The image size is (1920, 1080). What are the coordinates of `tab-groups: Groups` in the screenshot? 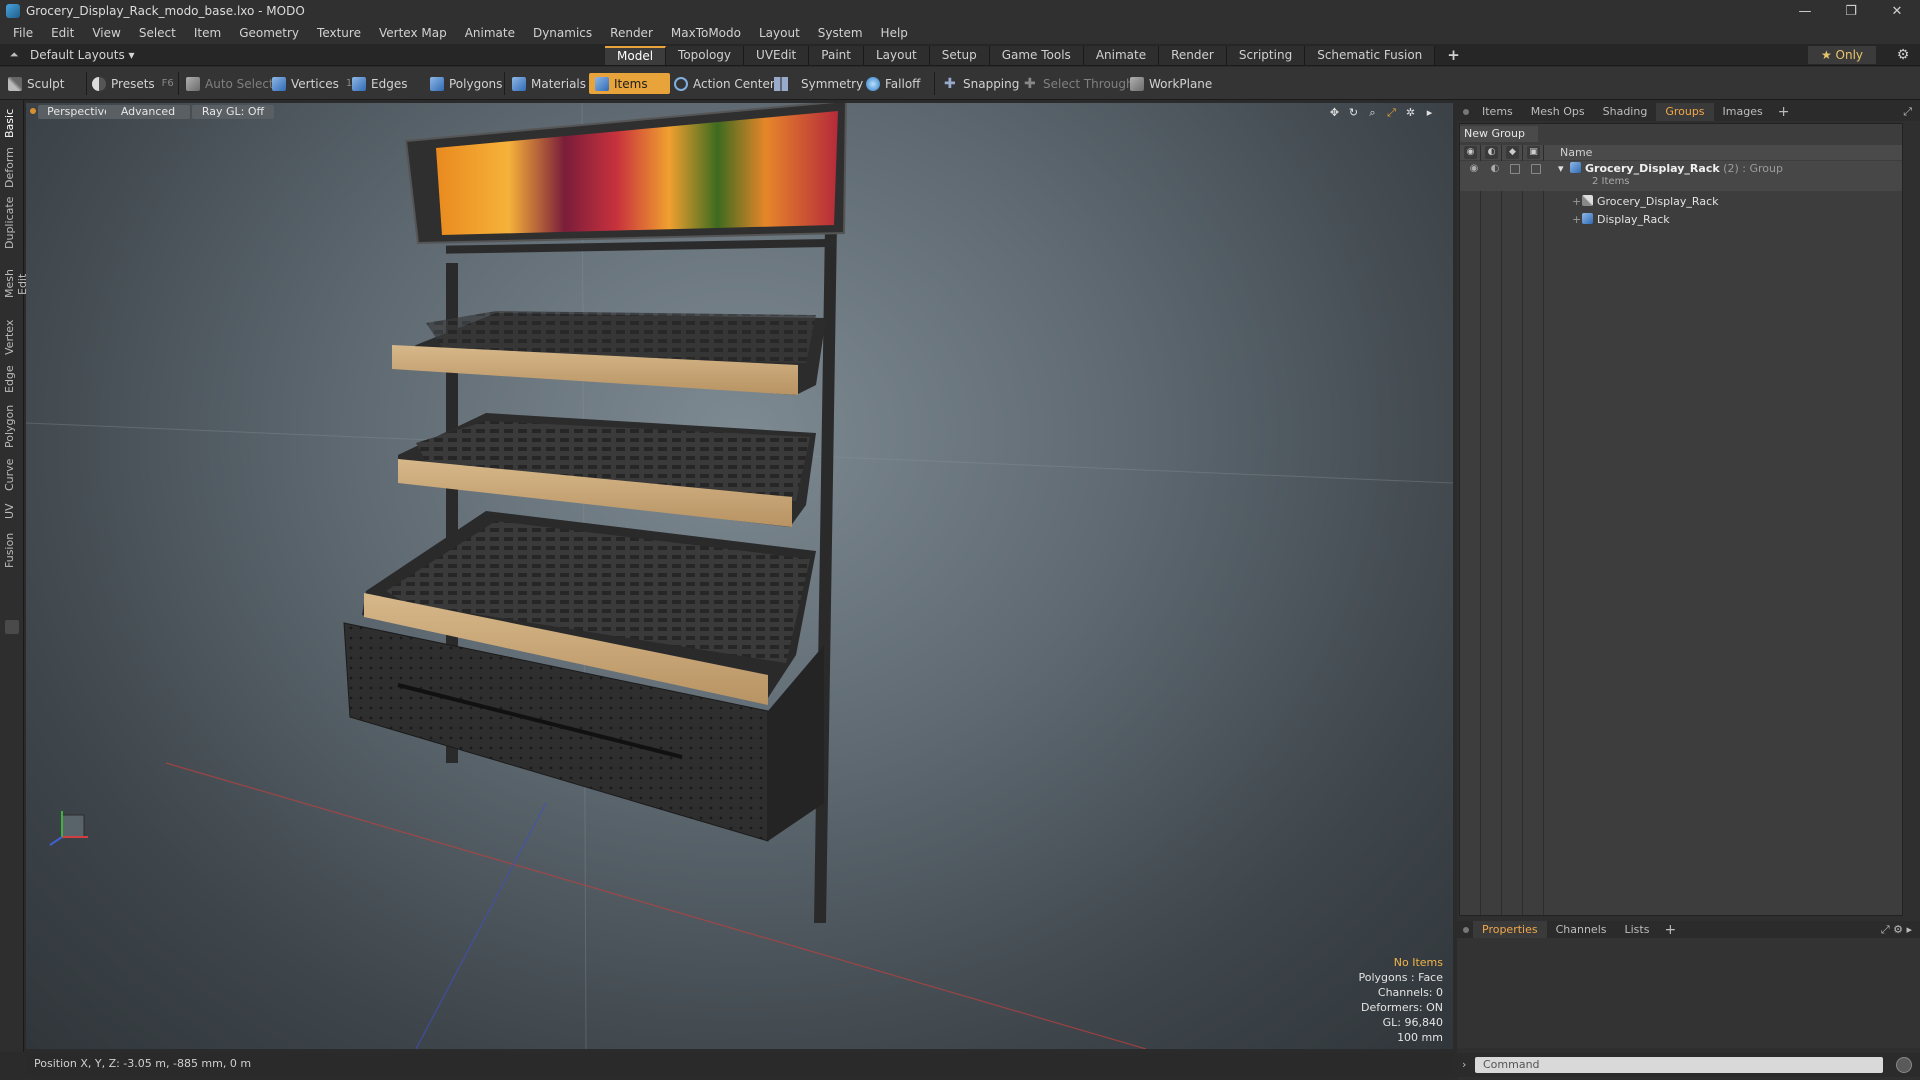 It's located at (1685, 112).